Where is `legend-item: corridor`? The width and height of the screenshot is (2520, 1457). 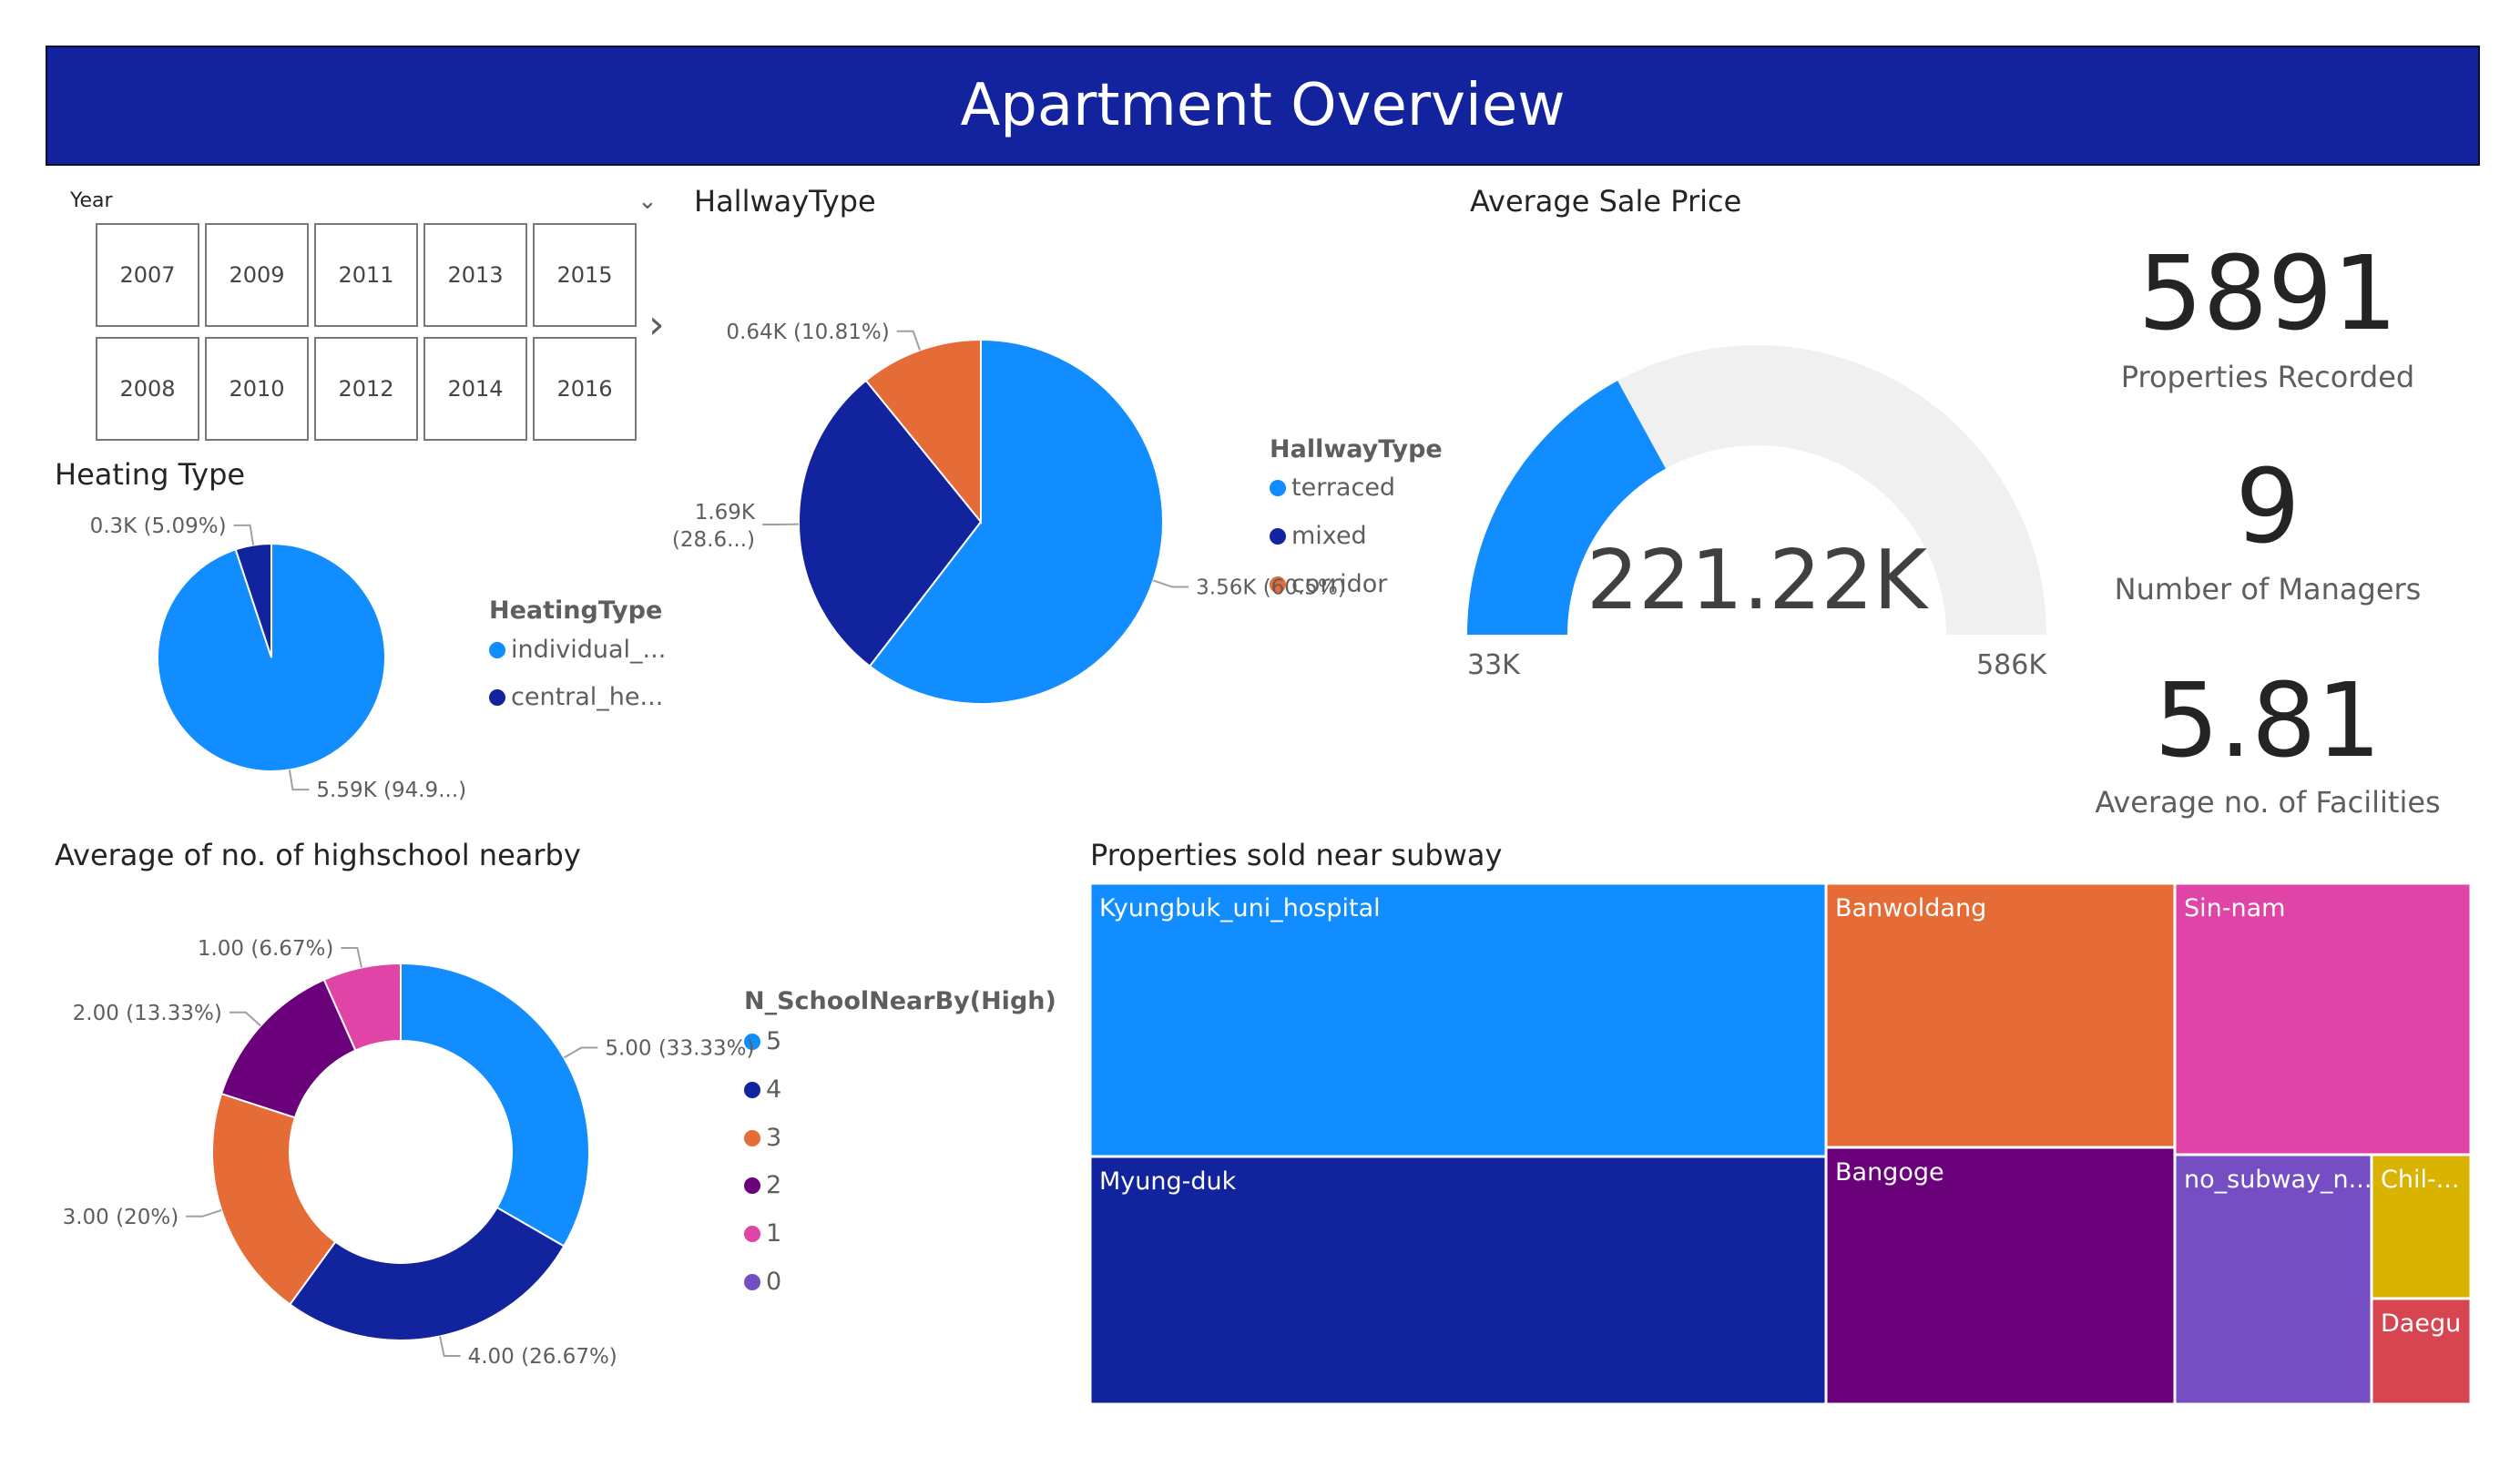
legend-item: corridor is located at coordinates (1328, 584).